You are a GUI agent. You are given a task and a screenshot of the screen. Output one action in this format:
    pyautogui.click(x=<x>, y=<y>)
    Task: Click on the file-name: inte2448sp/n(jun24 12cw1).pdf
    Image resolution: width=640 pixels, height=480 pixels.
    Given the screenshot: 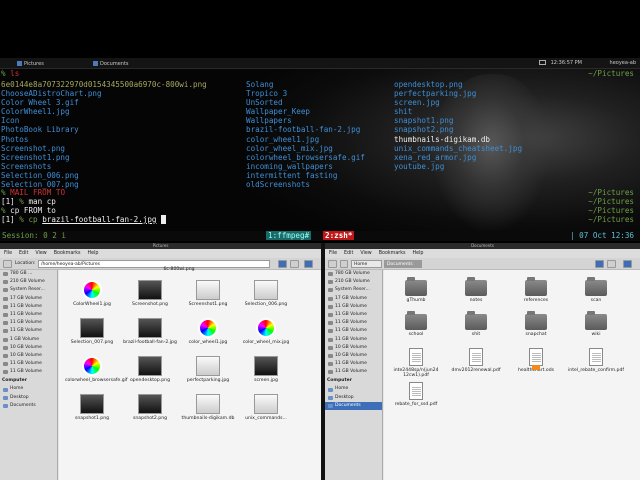 What is the action you would take?
    pyautogui.click(x=416, y=373)
    